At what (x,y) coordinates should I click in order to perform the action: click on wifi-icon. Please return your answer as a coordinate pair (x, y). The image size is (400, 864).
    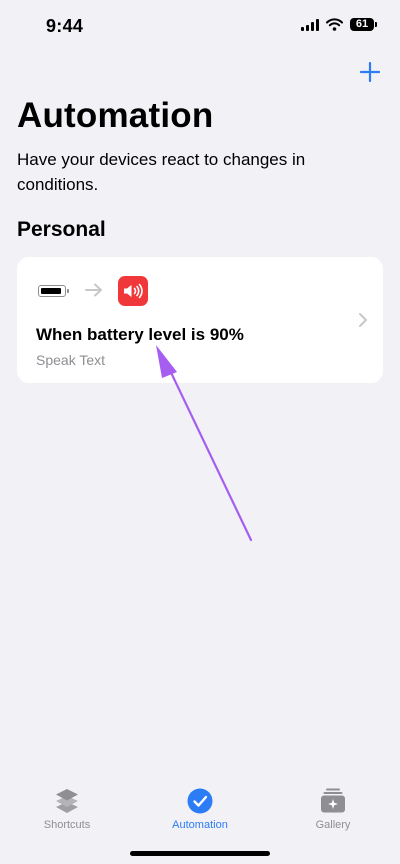
    Looking at the image, I should click on (334, 24).